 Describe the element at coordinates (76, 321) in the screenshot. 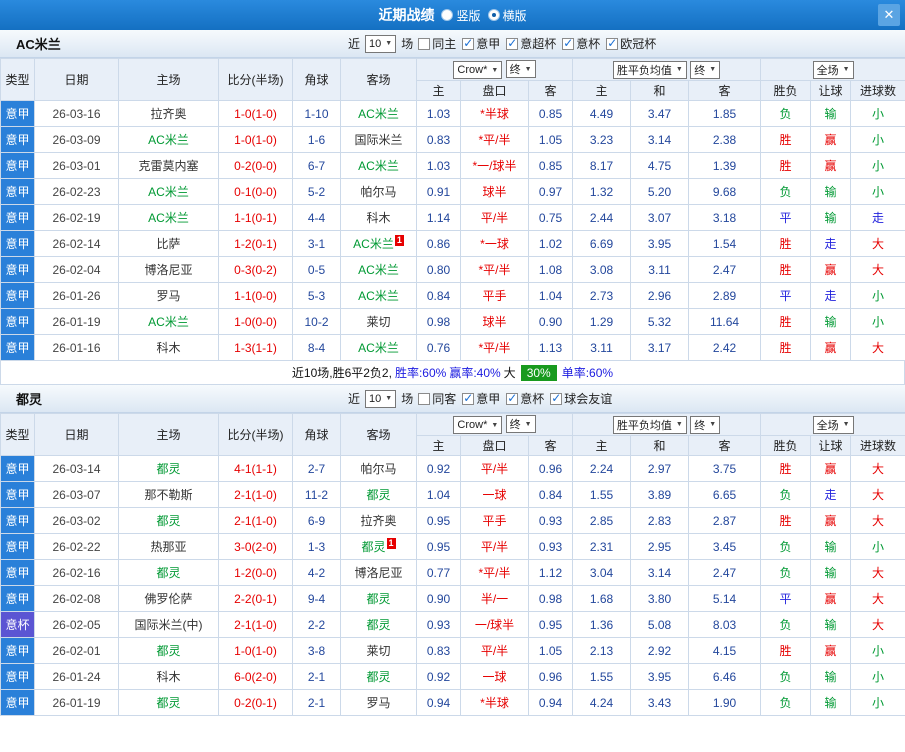

I see `date-cell: 26-01-19` at that location.